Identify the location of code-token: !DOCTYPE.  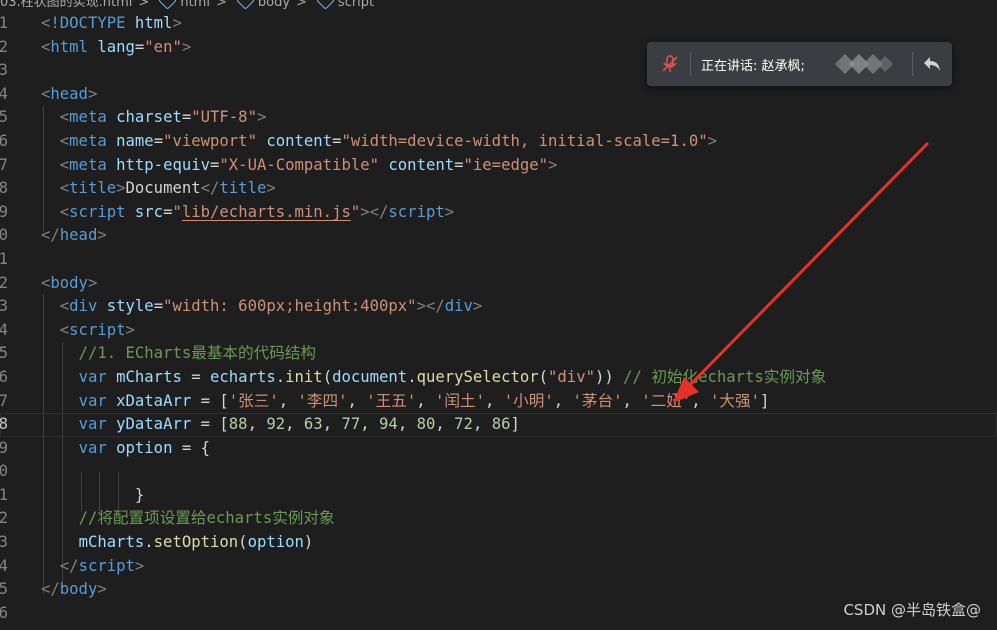
(88, 23).